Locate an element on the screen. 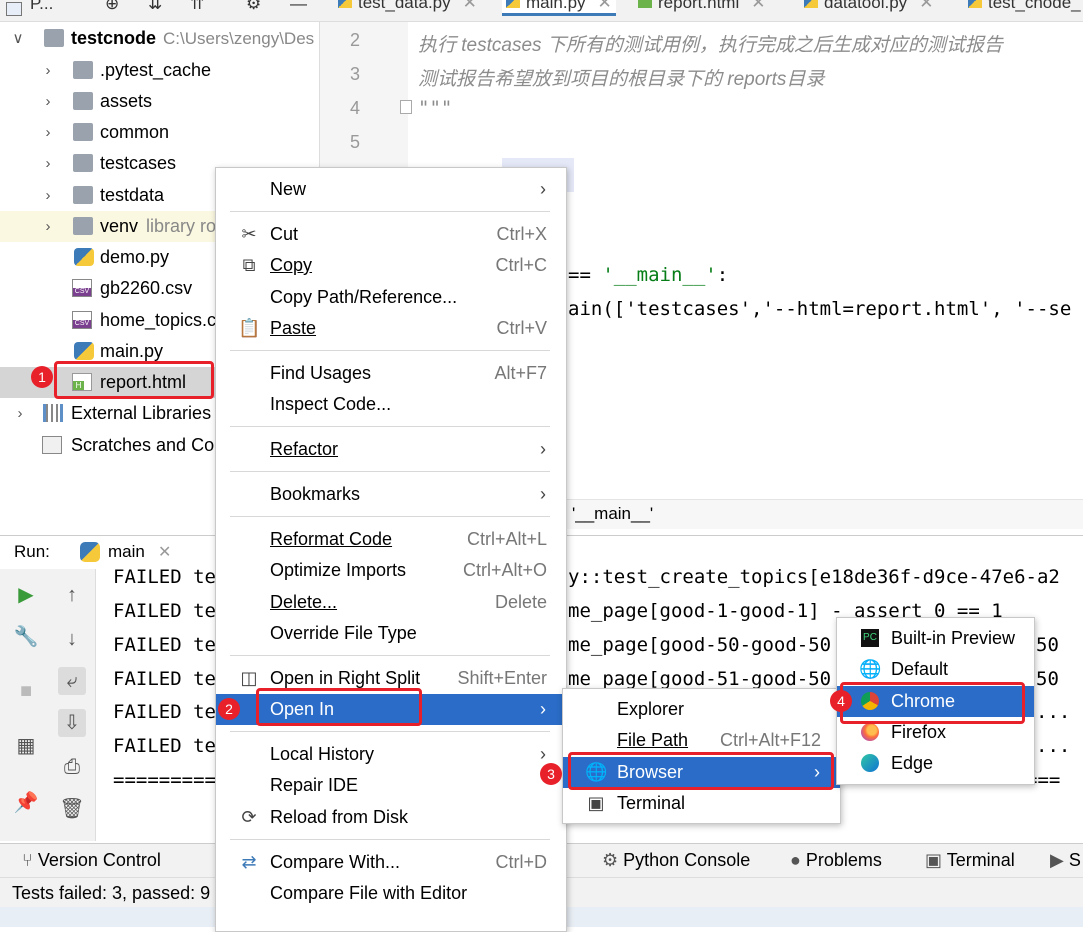 The image size is (1083, 932). menu-item-copy: ⧉ Copy Ctrl+C is located at coordinates (391, 265).